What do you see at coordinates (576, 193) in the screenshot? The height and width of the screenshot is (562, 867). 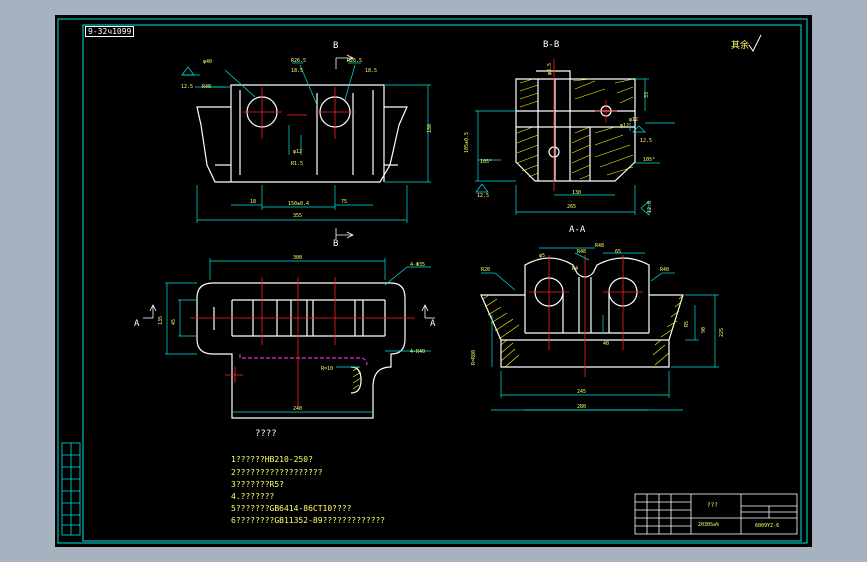 I see `svg-text: 130` at bounding box center [576, 193].